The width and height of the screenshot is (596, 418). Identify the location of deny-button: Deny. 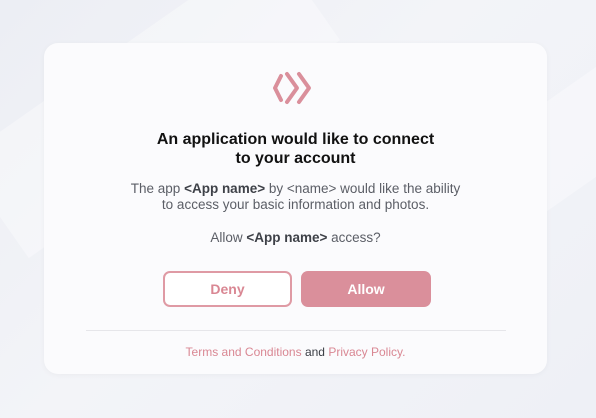
(227, 289).